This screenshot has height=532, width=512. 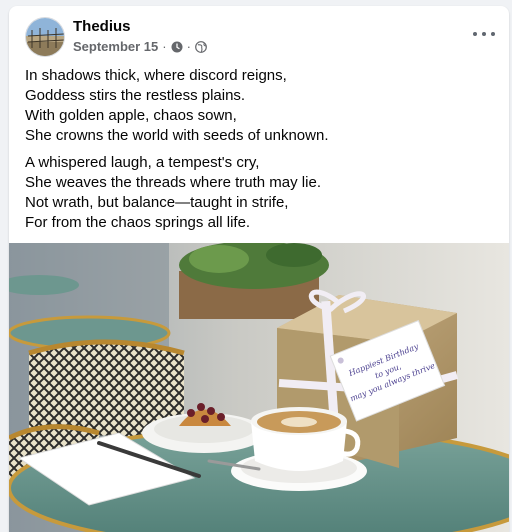 I want to click on author-name: Thedius, so click(x=102, y=26).